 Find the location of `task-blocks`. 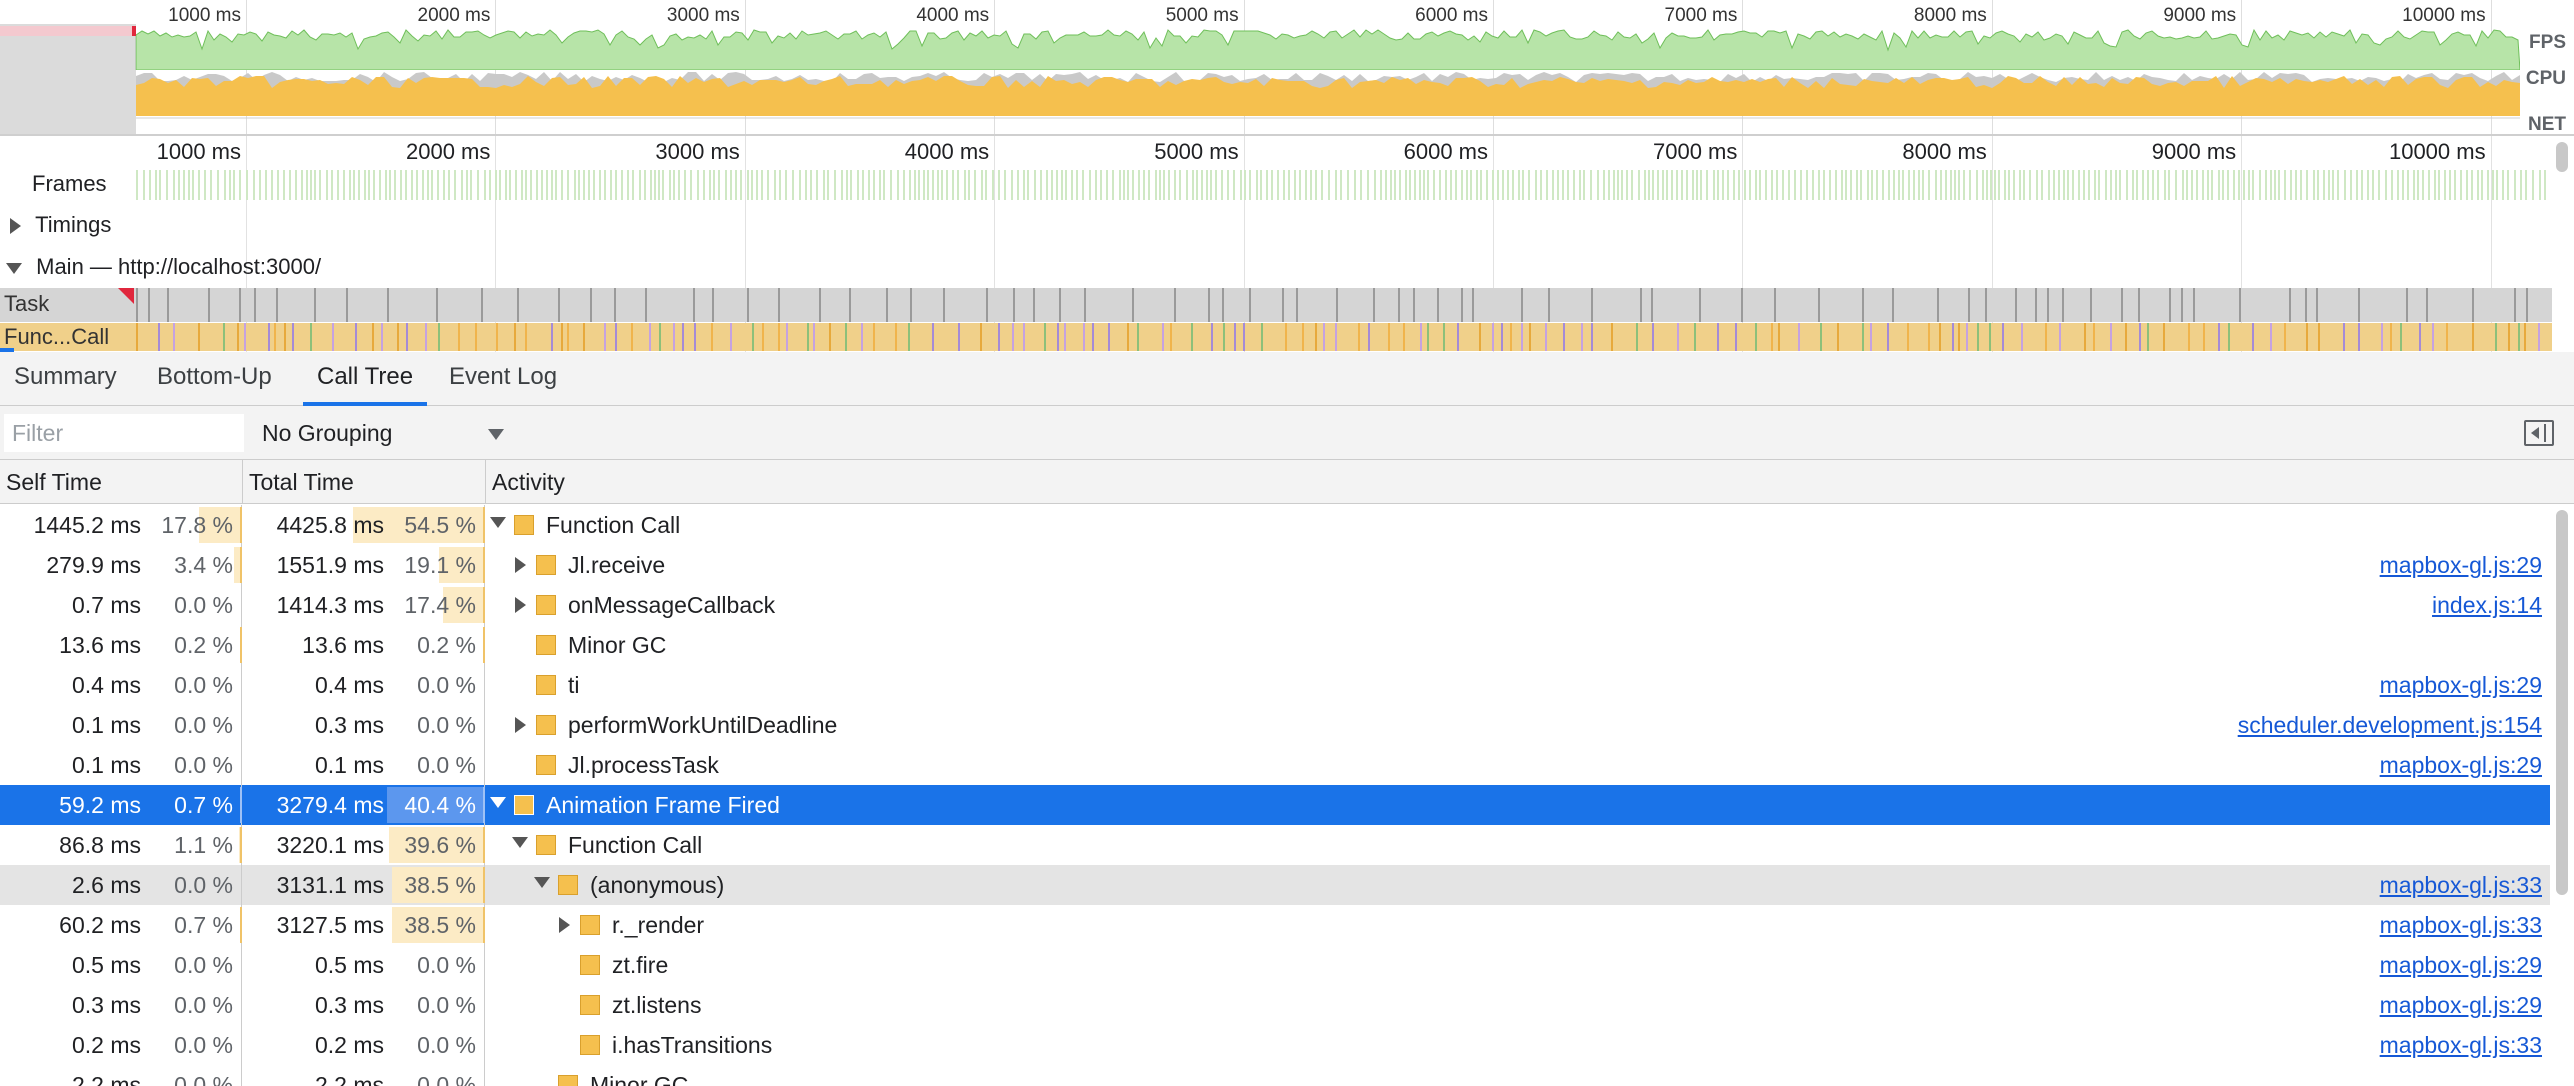

task-blocks is located at coordinates (1343, 305).